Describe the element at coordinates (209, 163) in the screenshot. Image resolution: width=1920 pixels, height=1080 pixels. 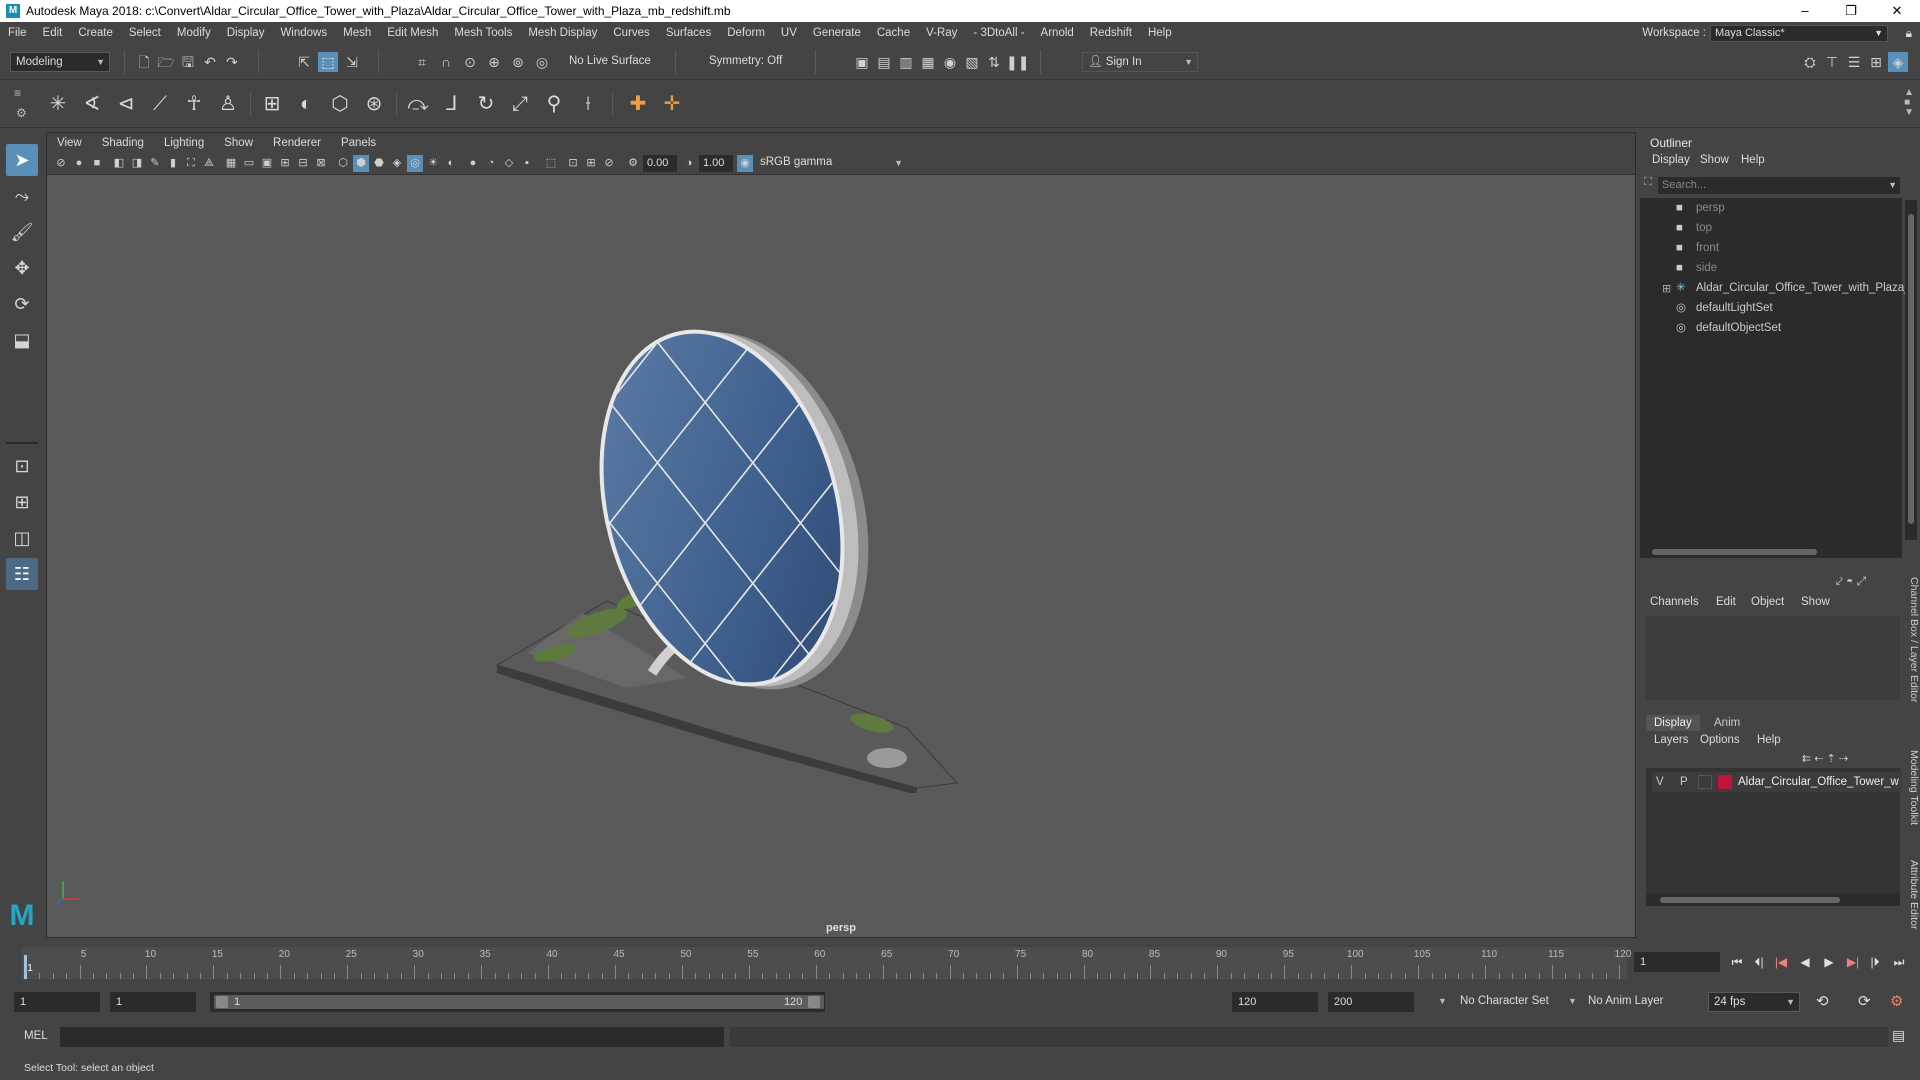
I see `resolution-gate-icon: ⟁` at that location.